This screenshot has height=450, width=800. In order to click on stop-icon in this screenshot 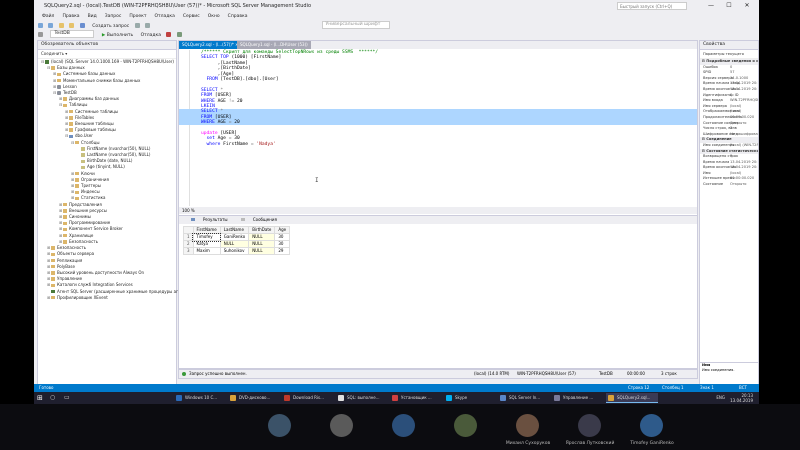, I will do `click(169, 34)`.